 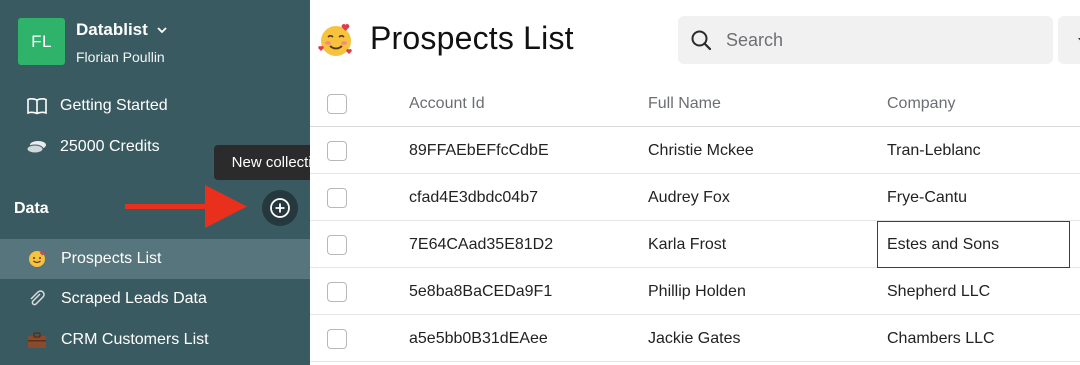 What do you see at coordinates (37, 106) in the screenshot?
I see `book-icon` at bounding box center [37, 106].